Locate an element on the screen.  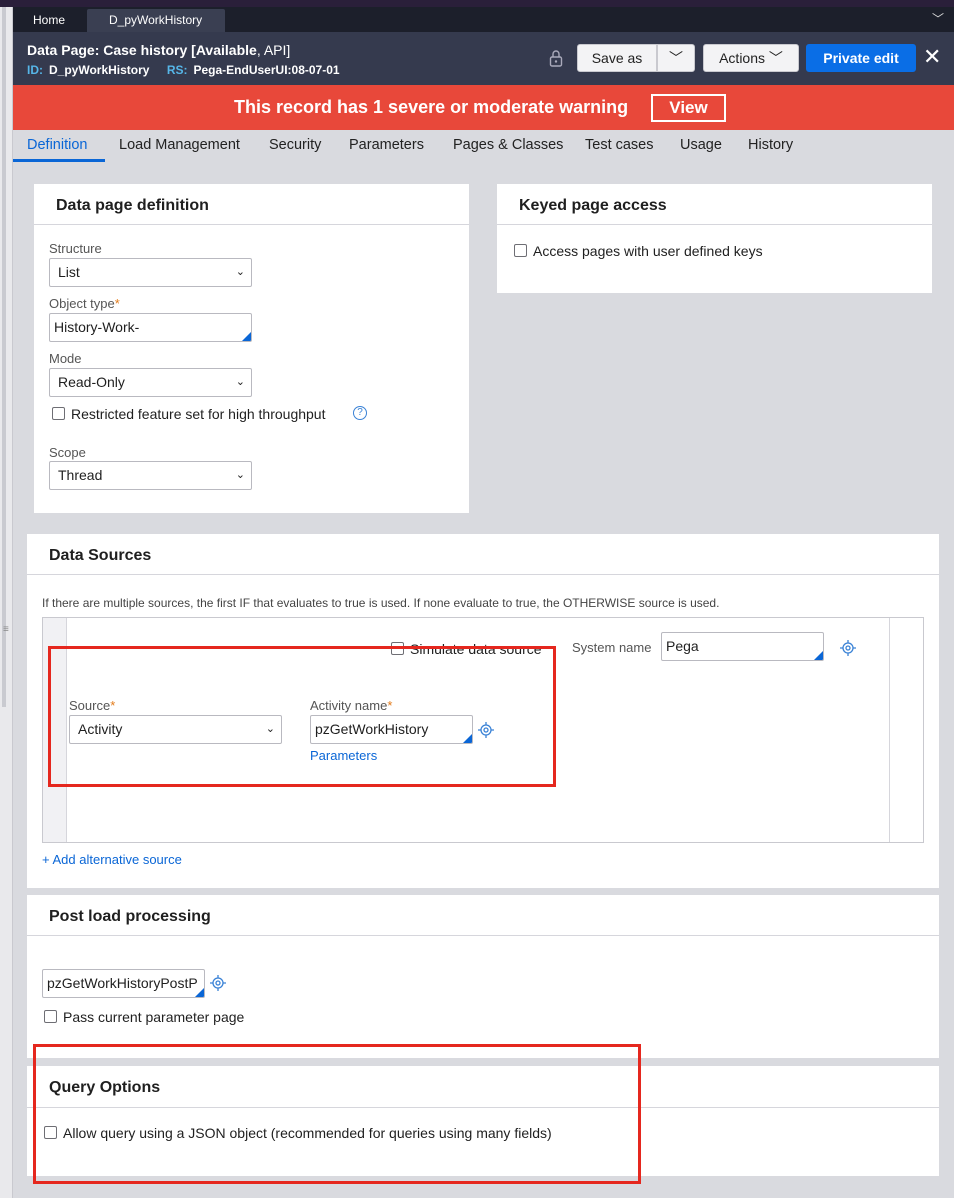
actions-button: Actions ﹀ is located at coordinates (751, 58).